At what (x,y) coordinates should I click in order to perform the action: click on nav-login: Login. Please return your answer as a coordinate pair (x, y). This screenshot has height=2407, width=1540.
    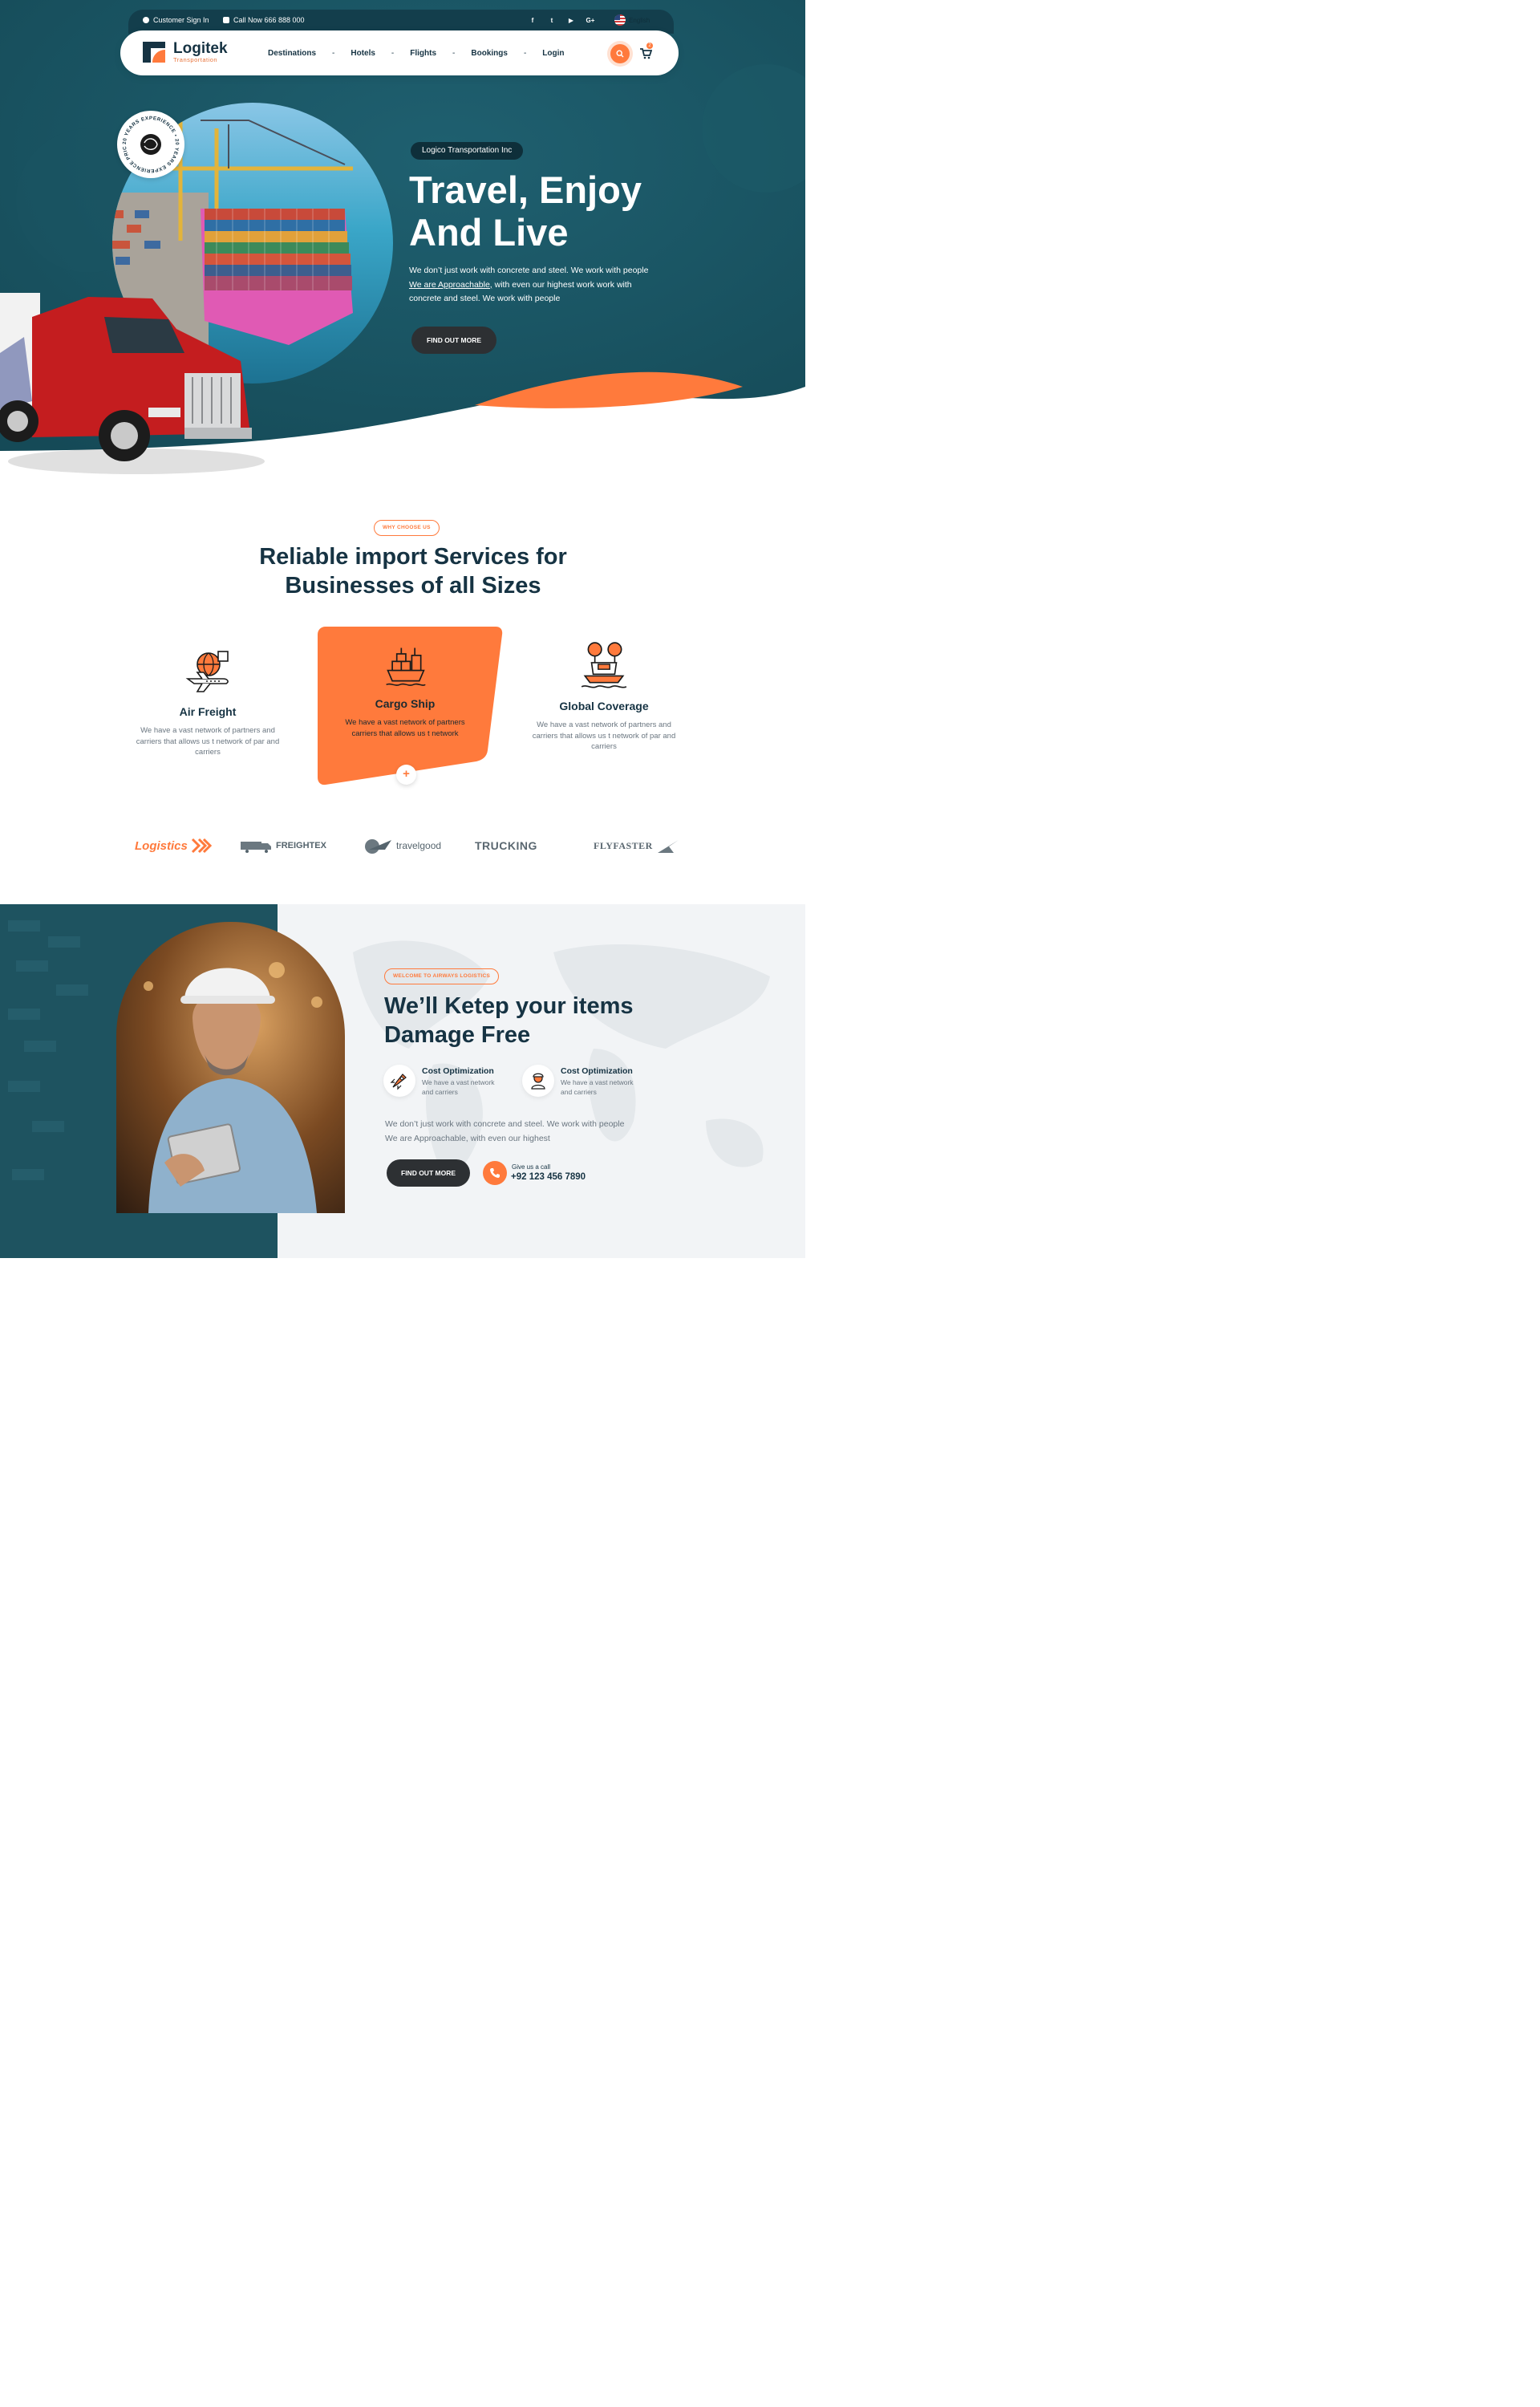
    Looking at the image, I should click on (553, 54).